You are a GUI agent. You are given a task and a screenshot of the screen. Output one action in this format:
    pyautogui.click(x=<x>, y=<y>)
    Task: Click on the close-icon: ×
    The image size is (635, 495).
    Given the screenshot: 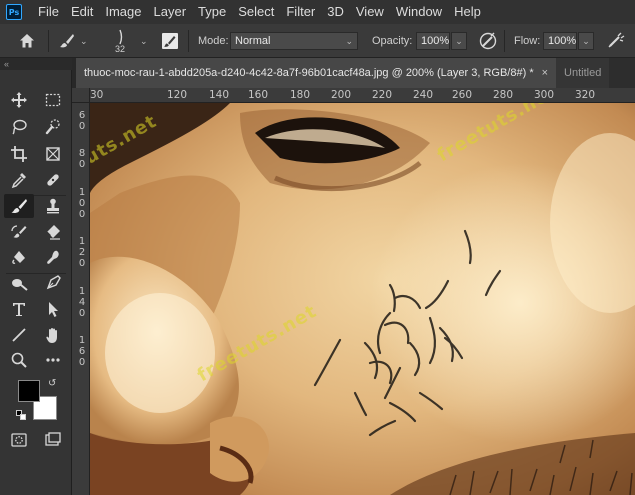 What is the action you would take?
    pyautogui.click(x=545, y=73)
    